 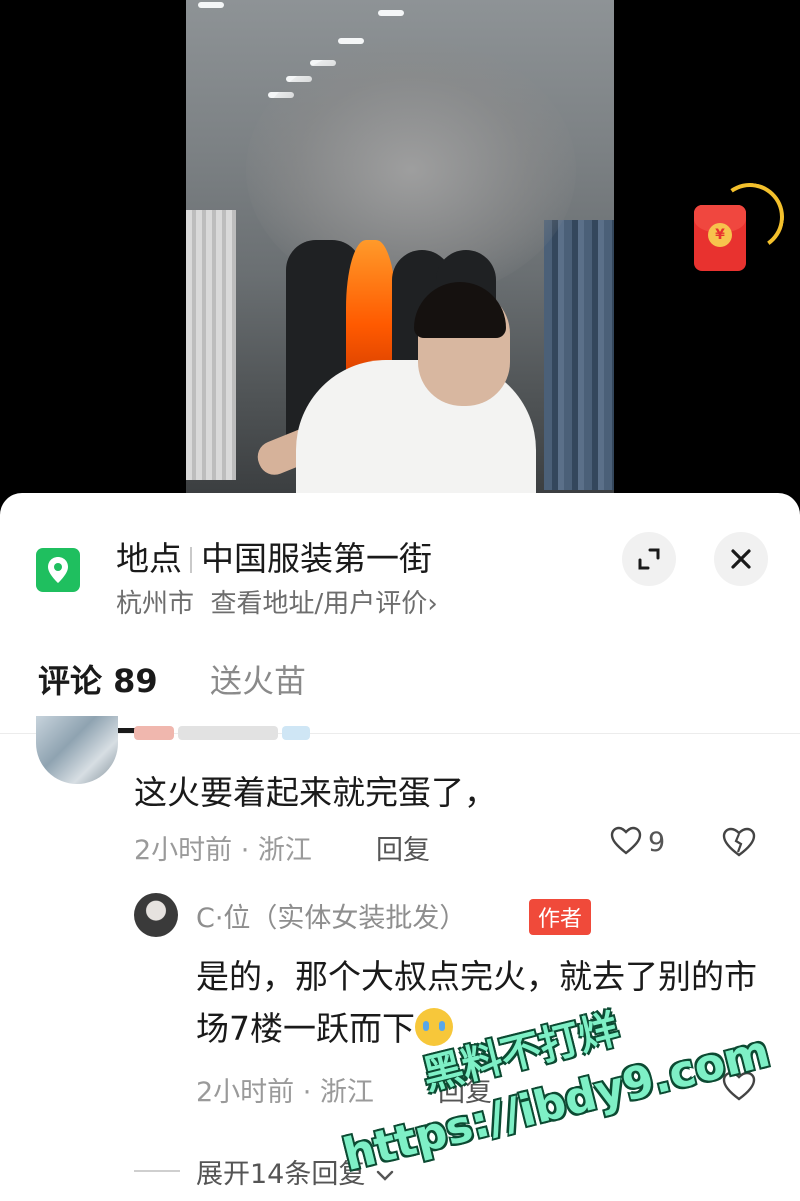 I want to click on comment-meta: 2小时前 · 浙江, so click(x=223, y=850).